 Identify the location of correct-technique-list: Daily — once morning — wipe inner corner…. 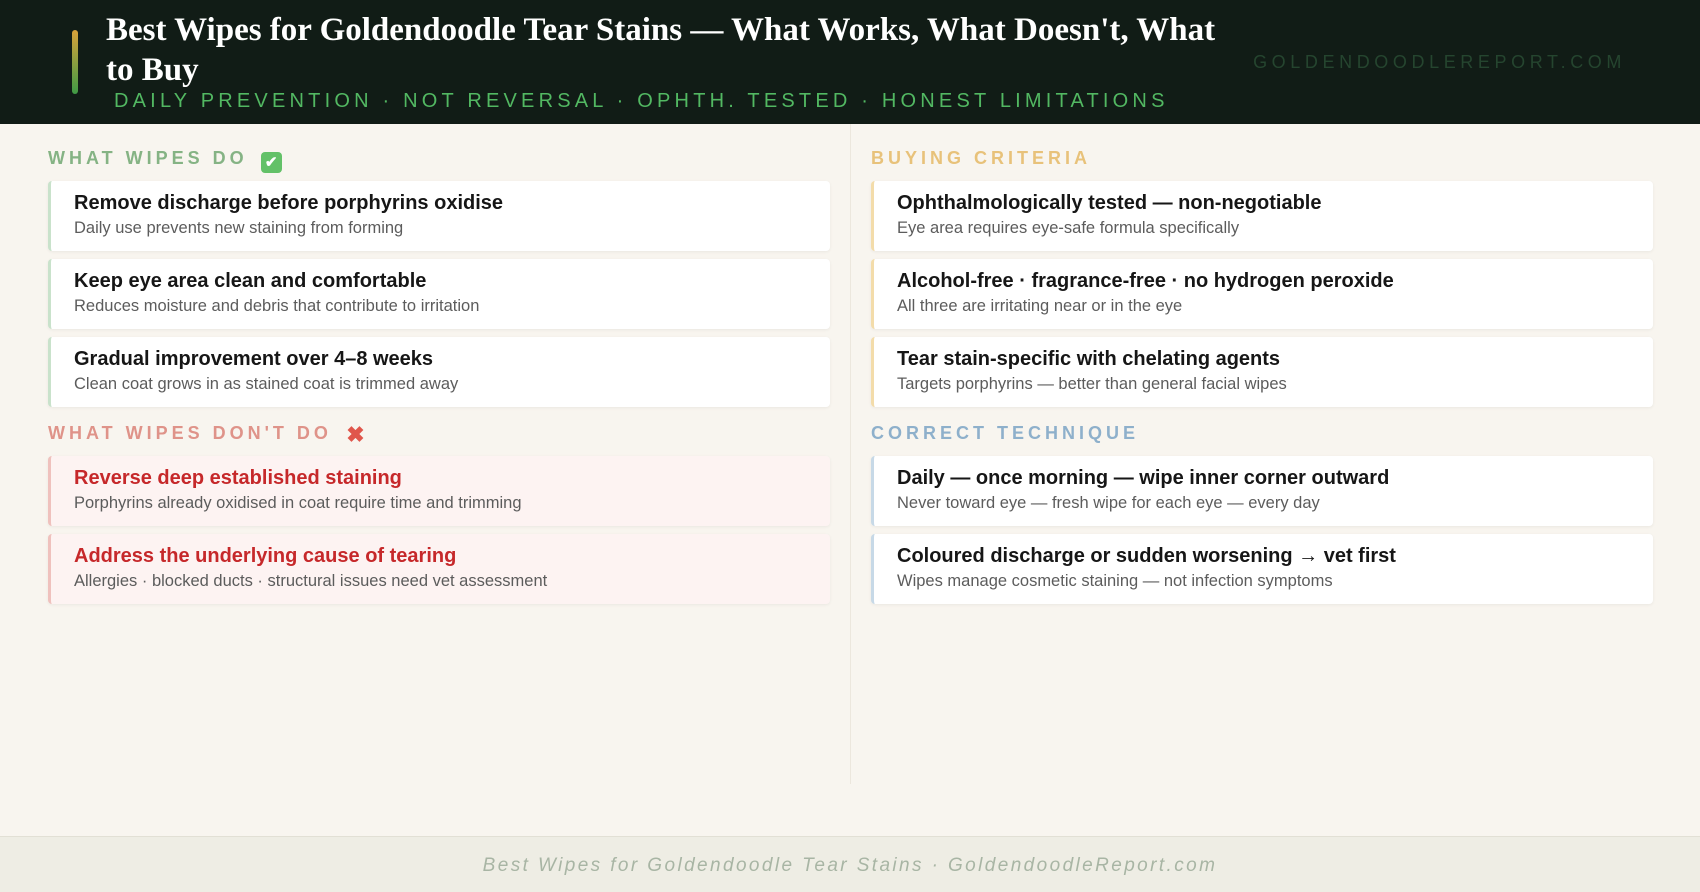
(1262, 530).